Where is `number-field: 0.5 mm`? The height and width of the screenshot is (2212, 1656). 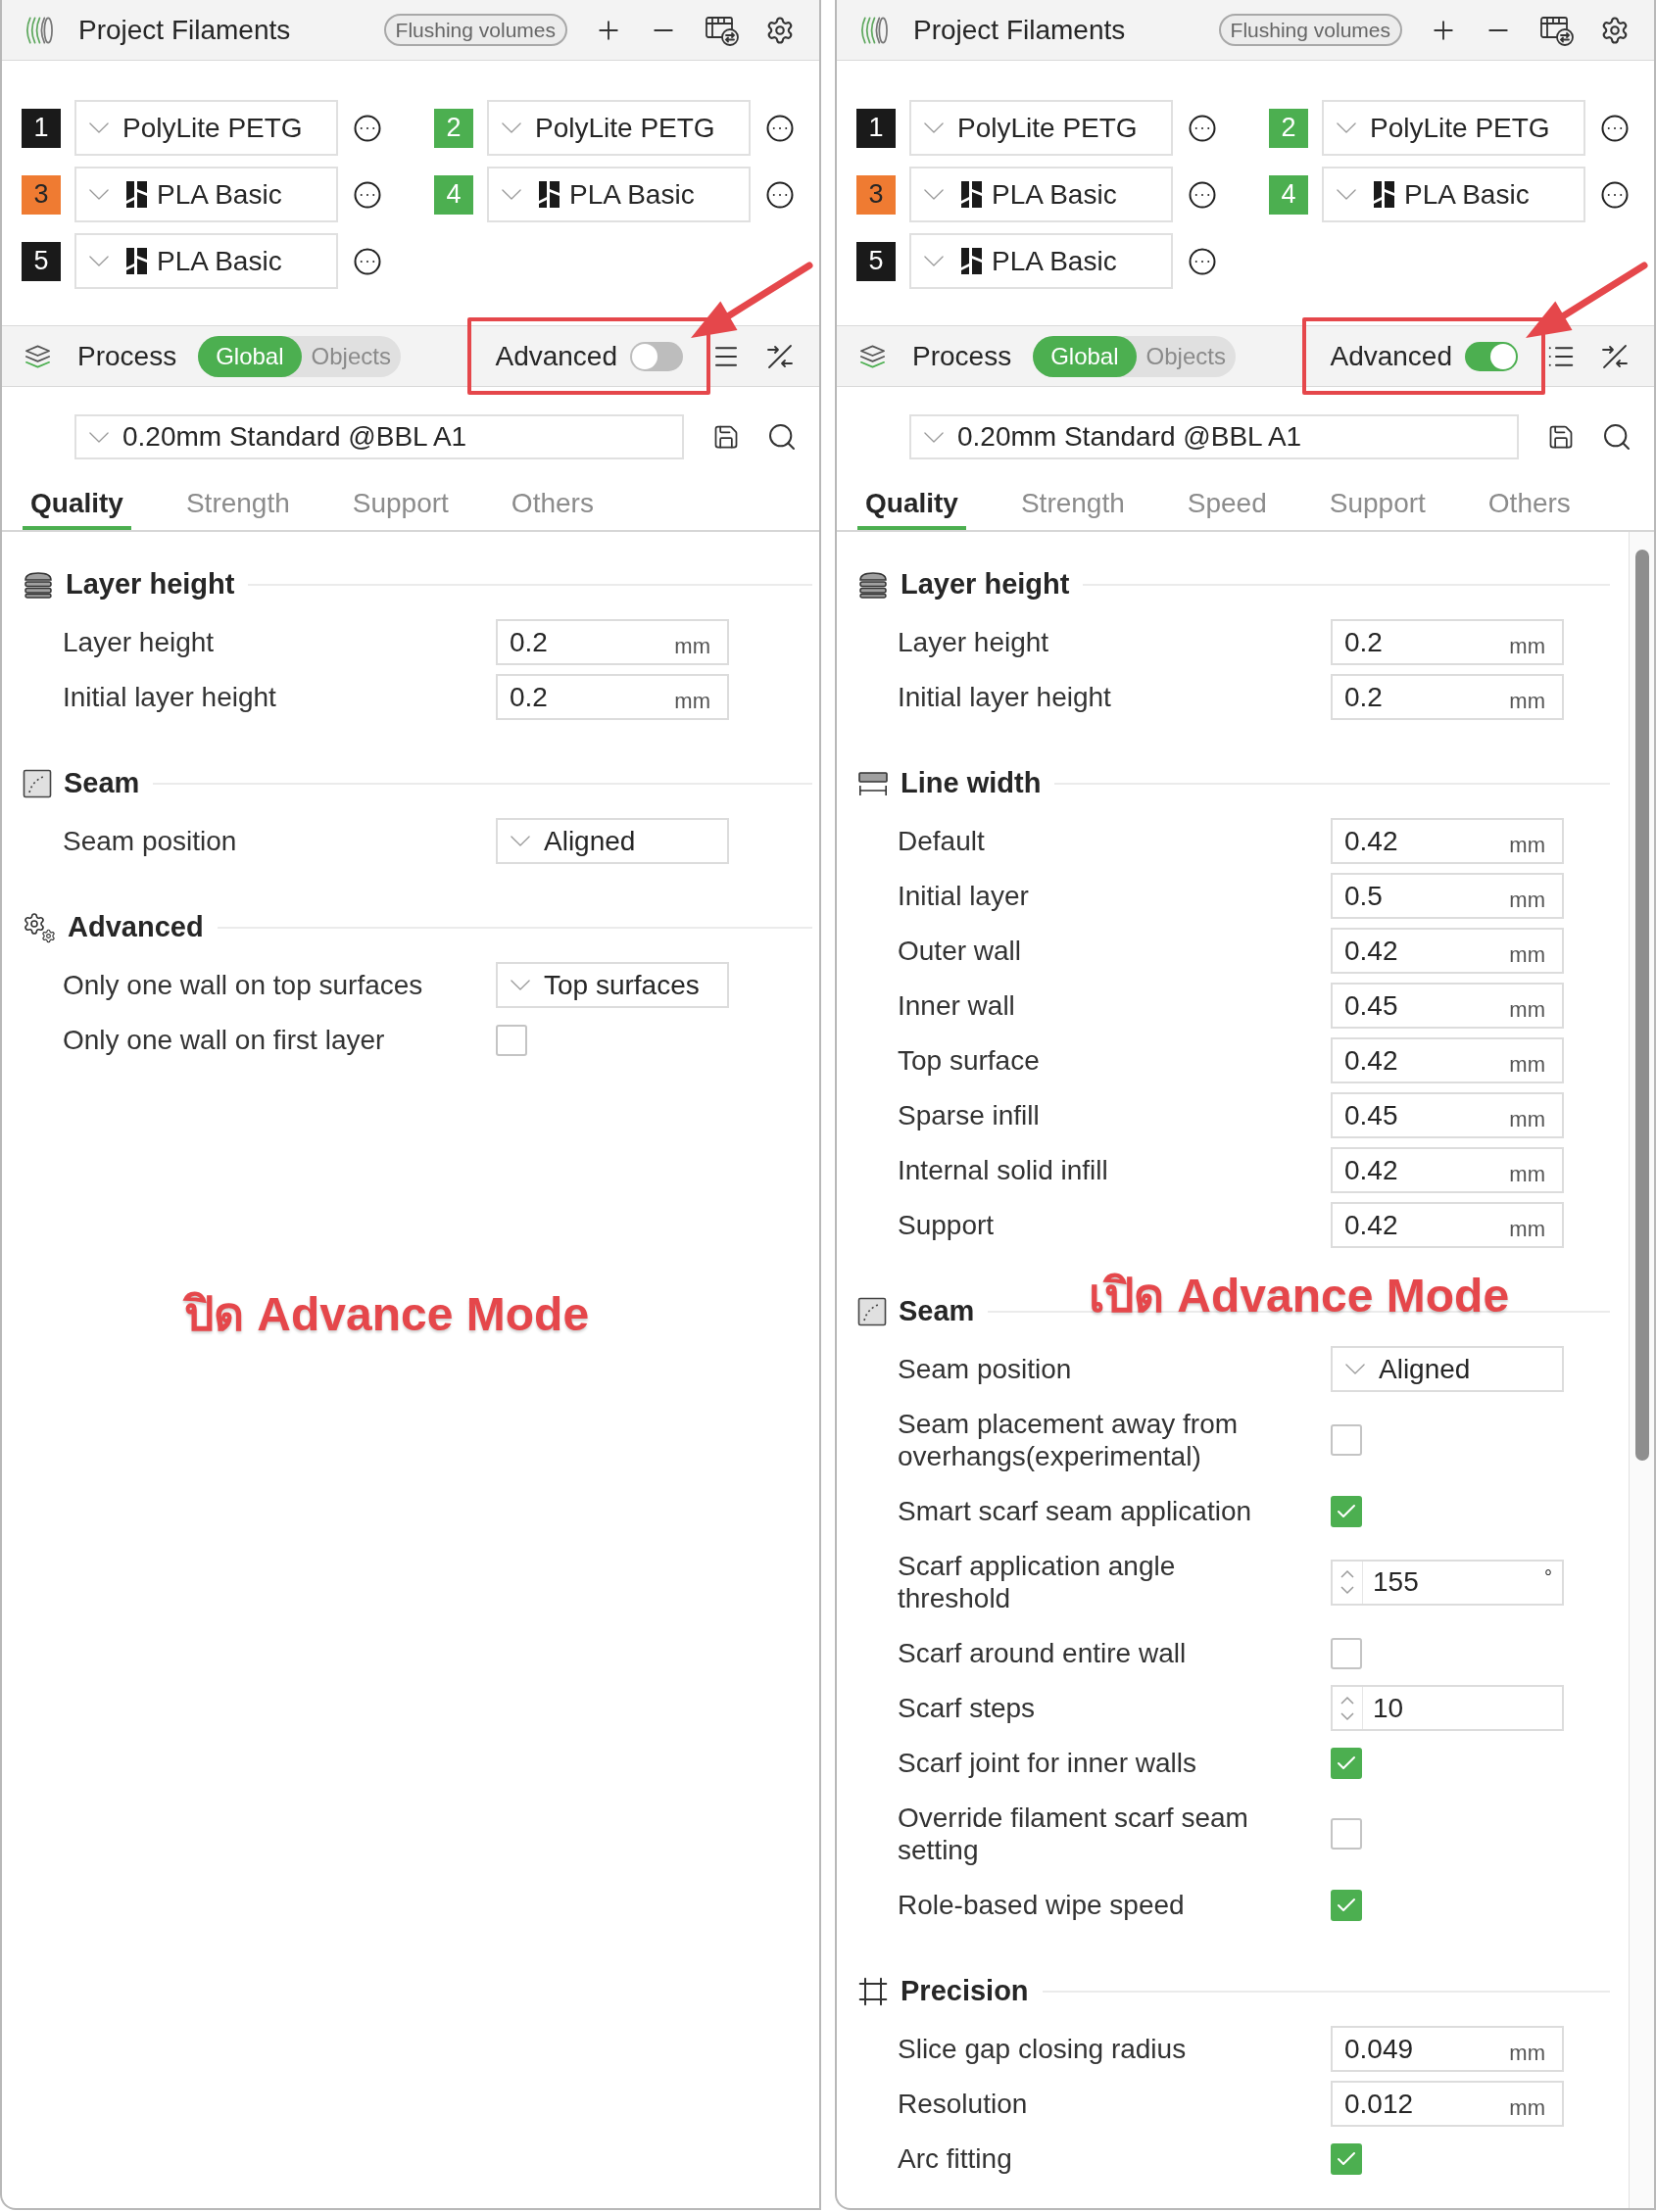 number-field: 0.5 mm is located at coordinates (1447, 896).